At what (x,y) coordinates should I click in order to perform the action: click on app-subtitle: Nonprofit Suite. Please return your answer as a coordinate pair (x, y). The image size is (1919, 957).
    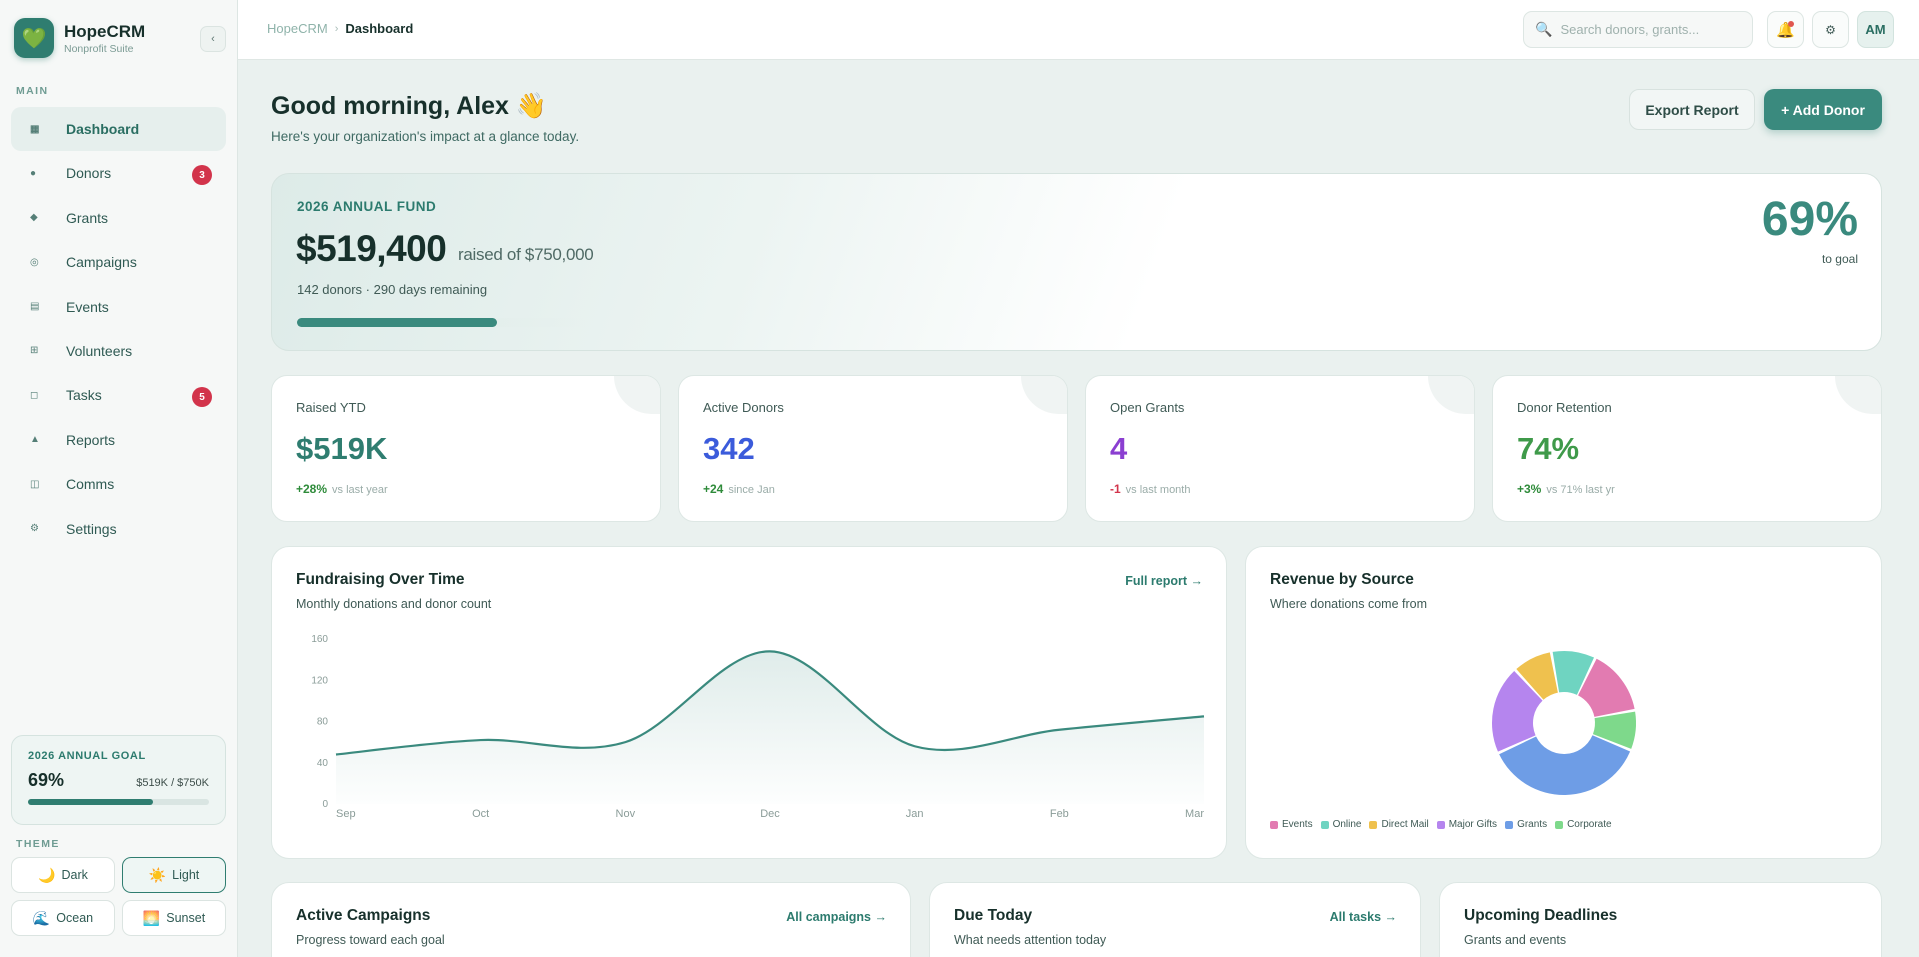
    Looking at the image, I should click on (99, 48).